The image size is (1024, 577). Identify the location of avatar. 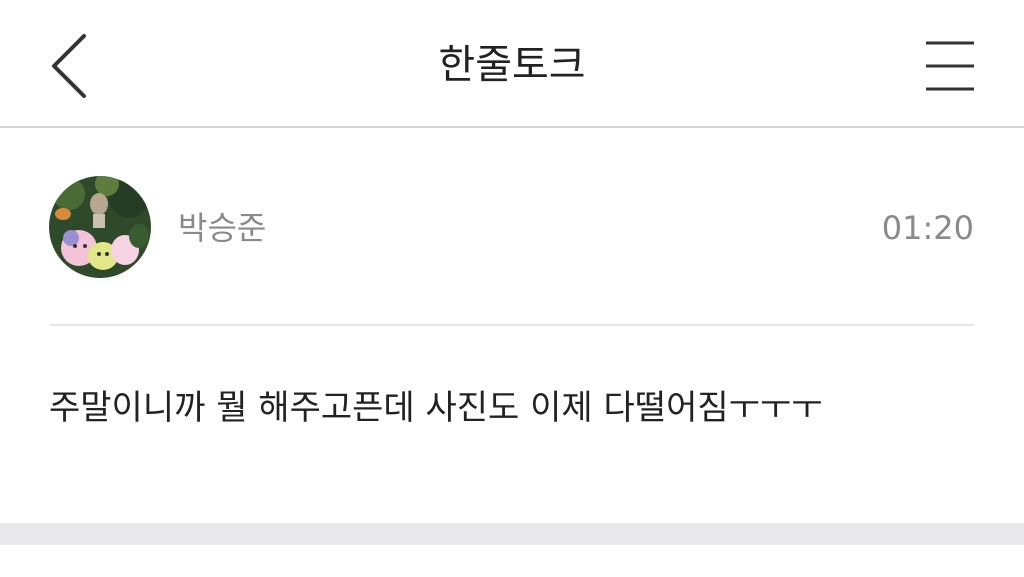
(100, 227).